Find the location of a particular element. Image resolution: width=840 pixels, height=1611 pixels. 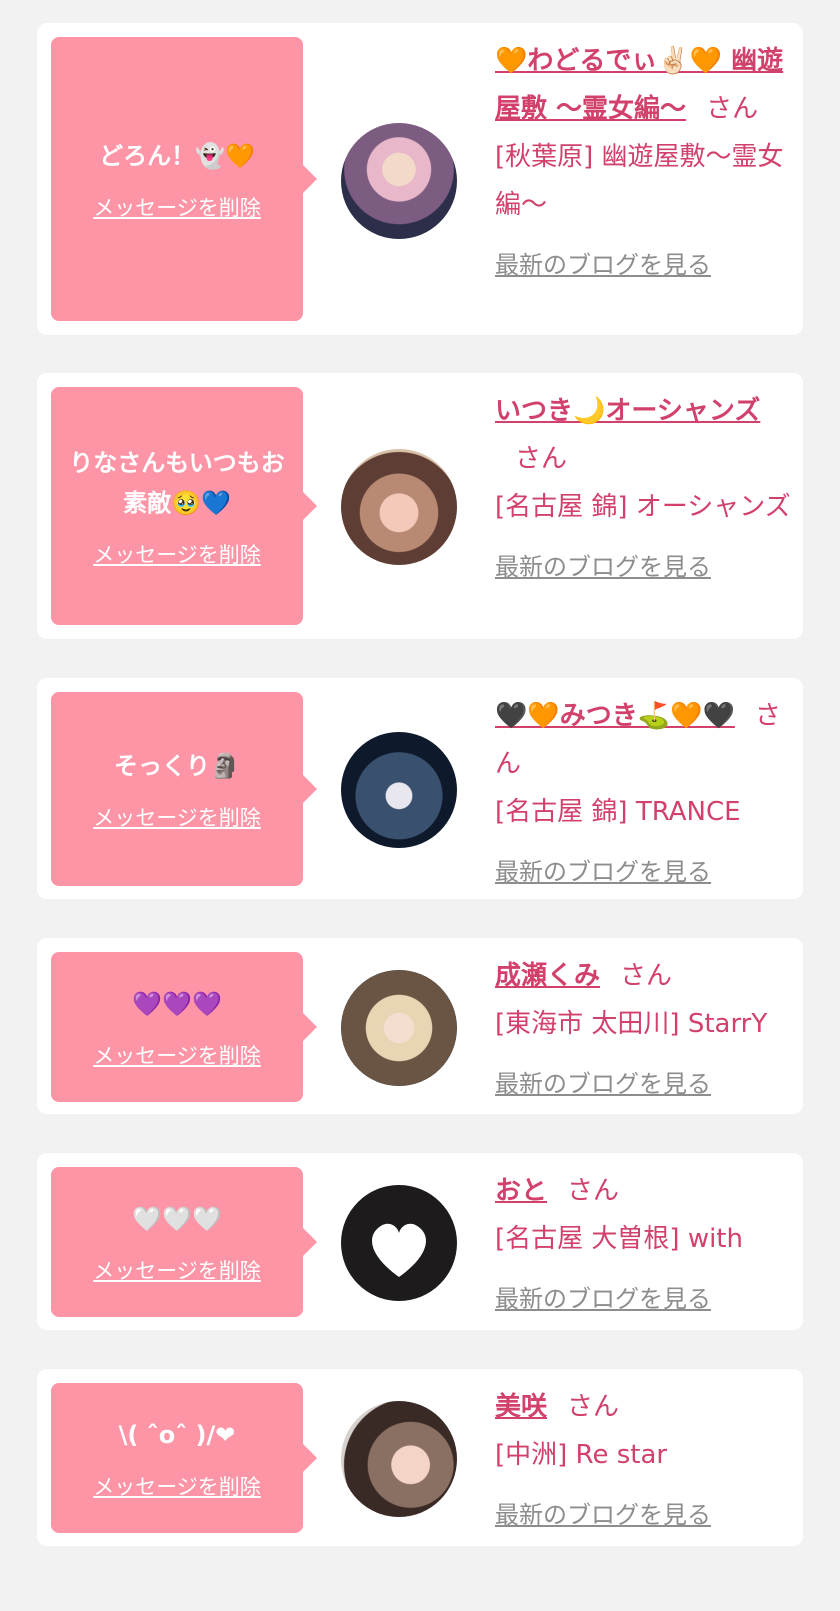

sender-info: 成瀬くみ さん [東海市 太田川] StarrY 最新のブログを見る is located at coordinates (645, 1030).